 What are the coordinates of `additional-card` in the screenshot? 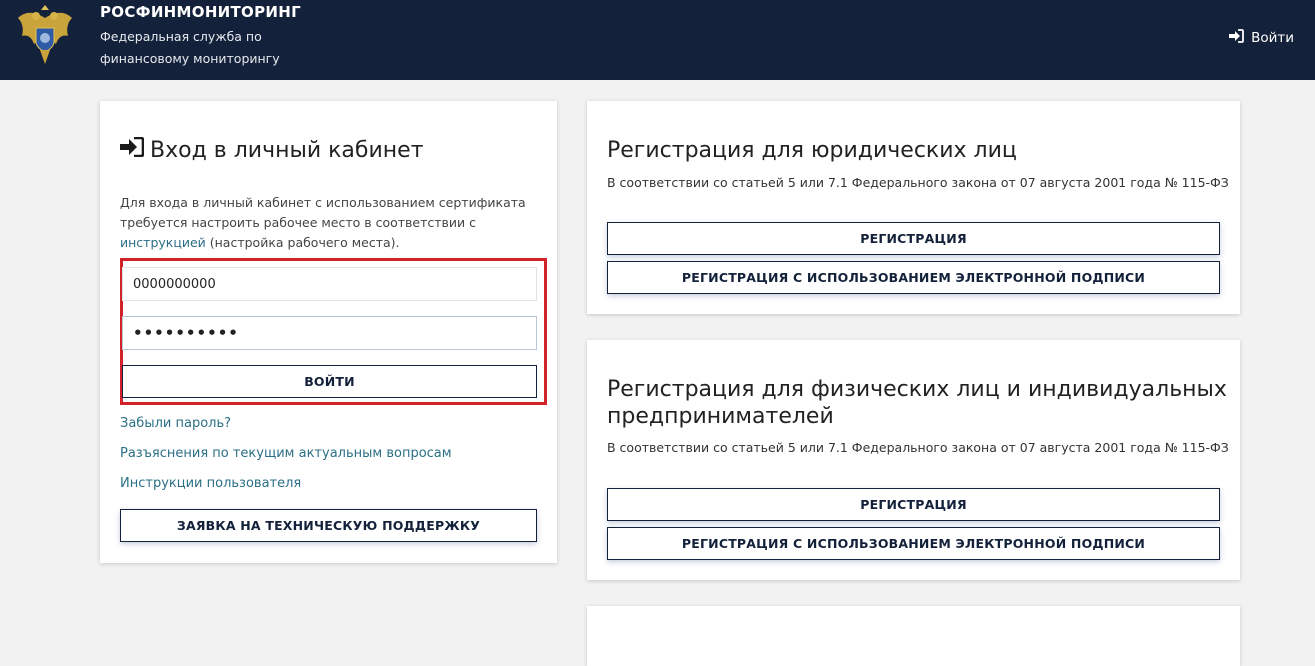 It's located at (913, 636).